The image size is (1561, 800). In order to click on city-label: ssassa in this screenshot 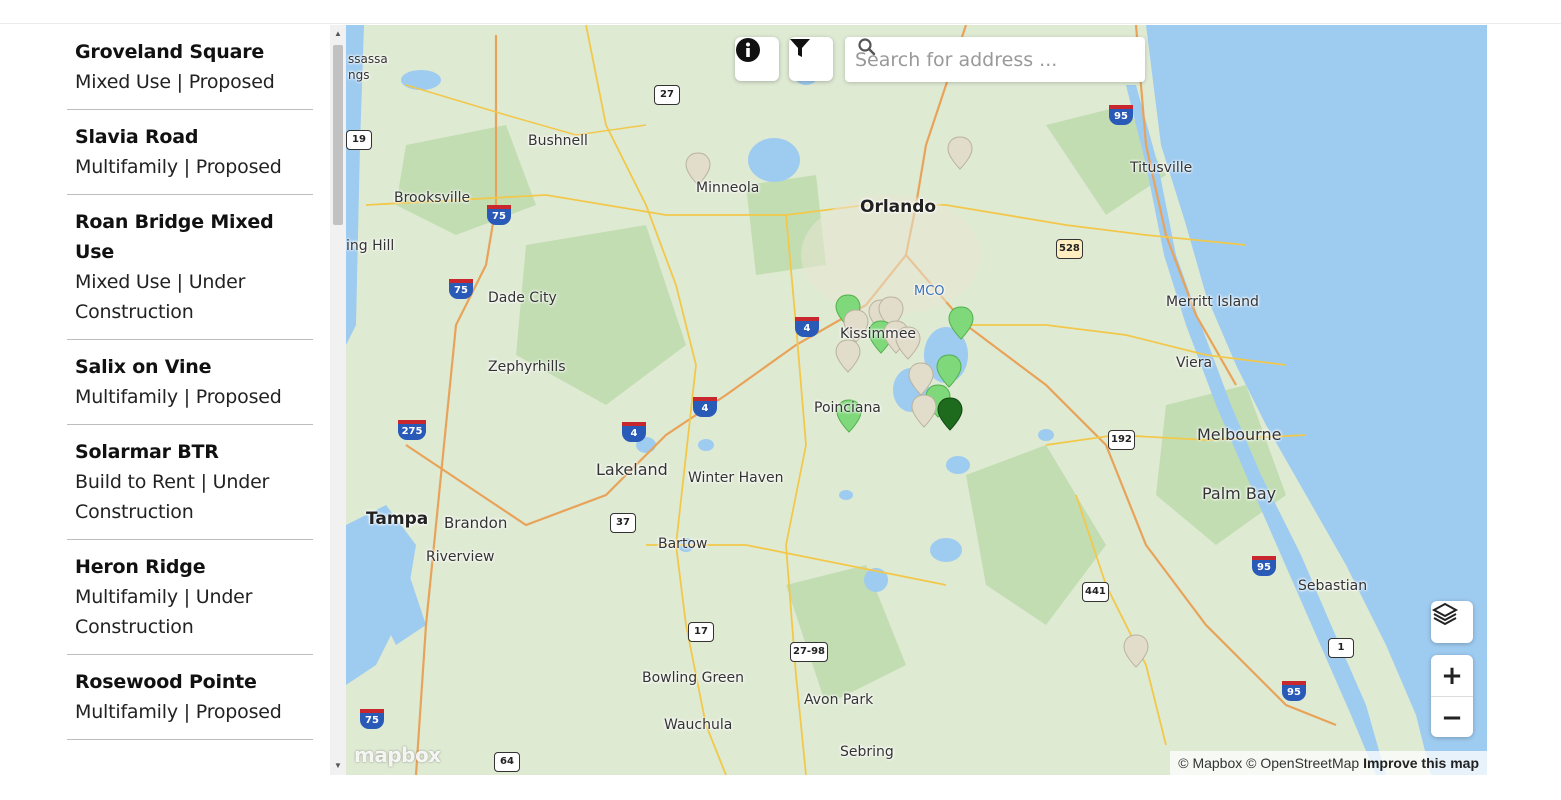, I will do `click(368, 59)`.